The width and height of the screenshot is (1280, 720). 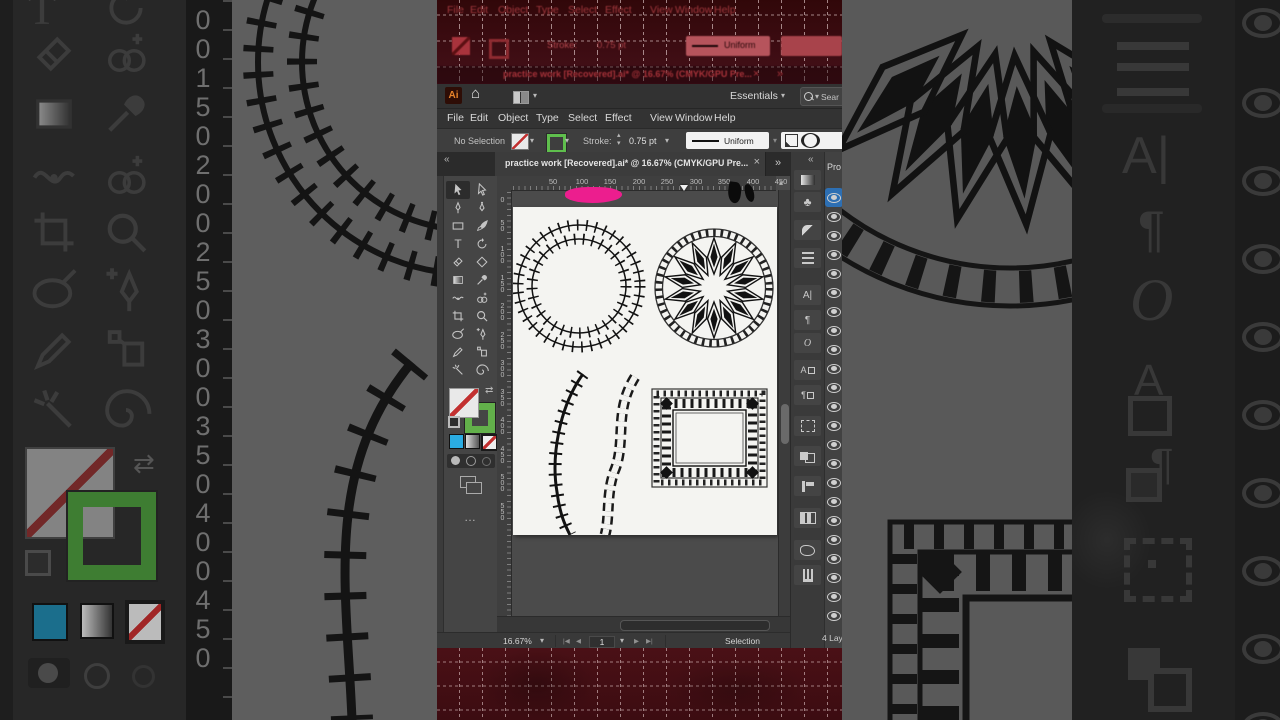 I want to click on stroke-panel-icon, so click(x=807, y=258).